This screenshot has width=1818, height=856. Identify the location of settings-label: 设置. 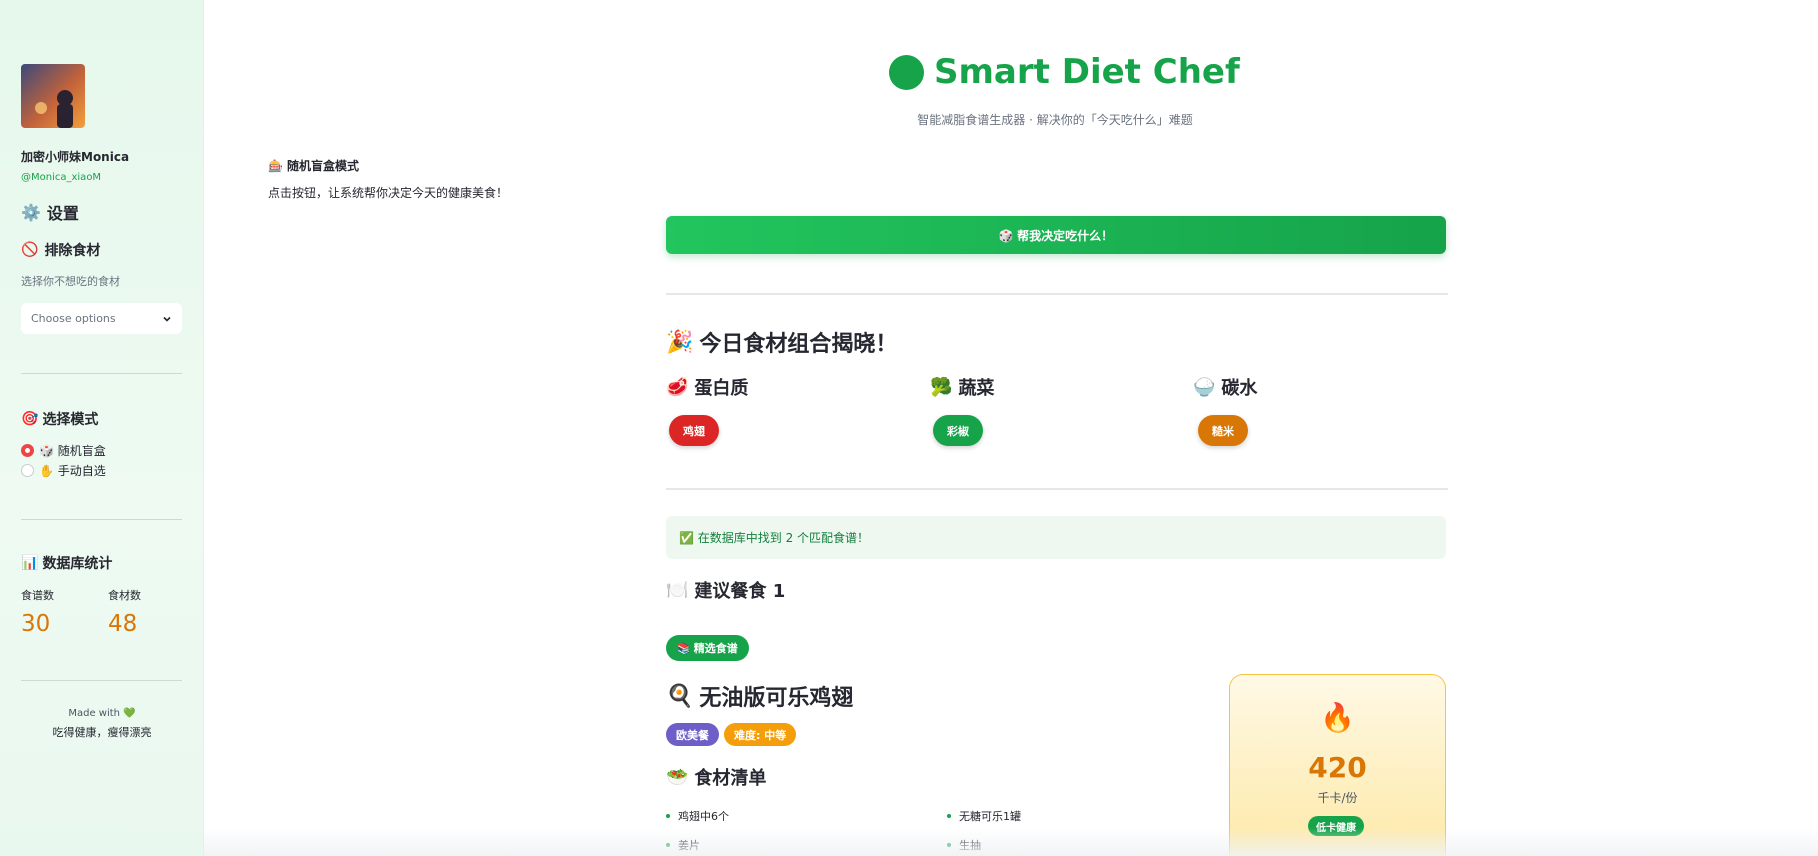
(62, 213).